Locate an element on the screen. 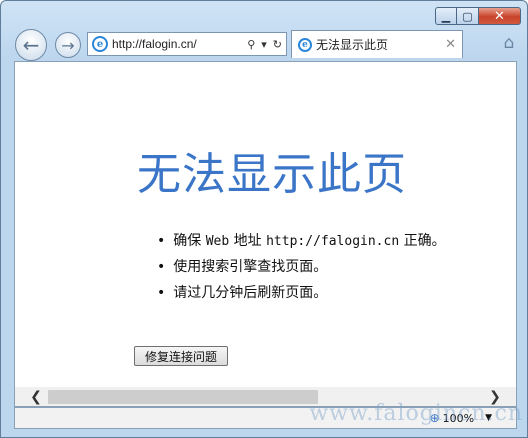 This screenshot has width=528, height=438. window-controls: ▁ ▢ ✕ is located at coordinates (478, 16).